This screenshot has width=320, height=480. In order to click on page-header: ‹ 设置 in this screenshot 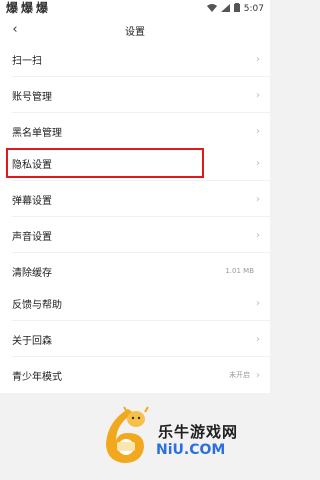, I will do `click(135, 30)`.